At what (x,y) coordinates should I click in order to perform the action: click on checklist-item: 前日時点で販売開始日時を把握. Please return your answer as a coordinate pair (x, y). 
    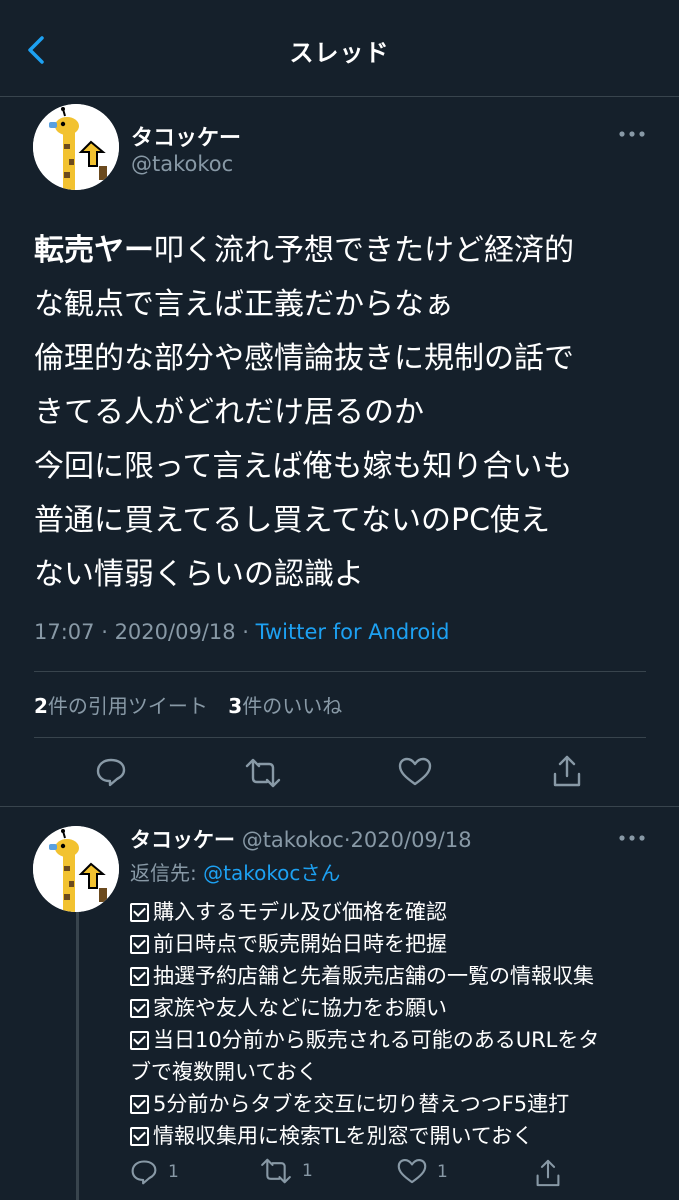
    Looking at the image, I should click on (395, 944).